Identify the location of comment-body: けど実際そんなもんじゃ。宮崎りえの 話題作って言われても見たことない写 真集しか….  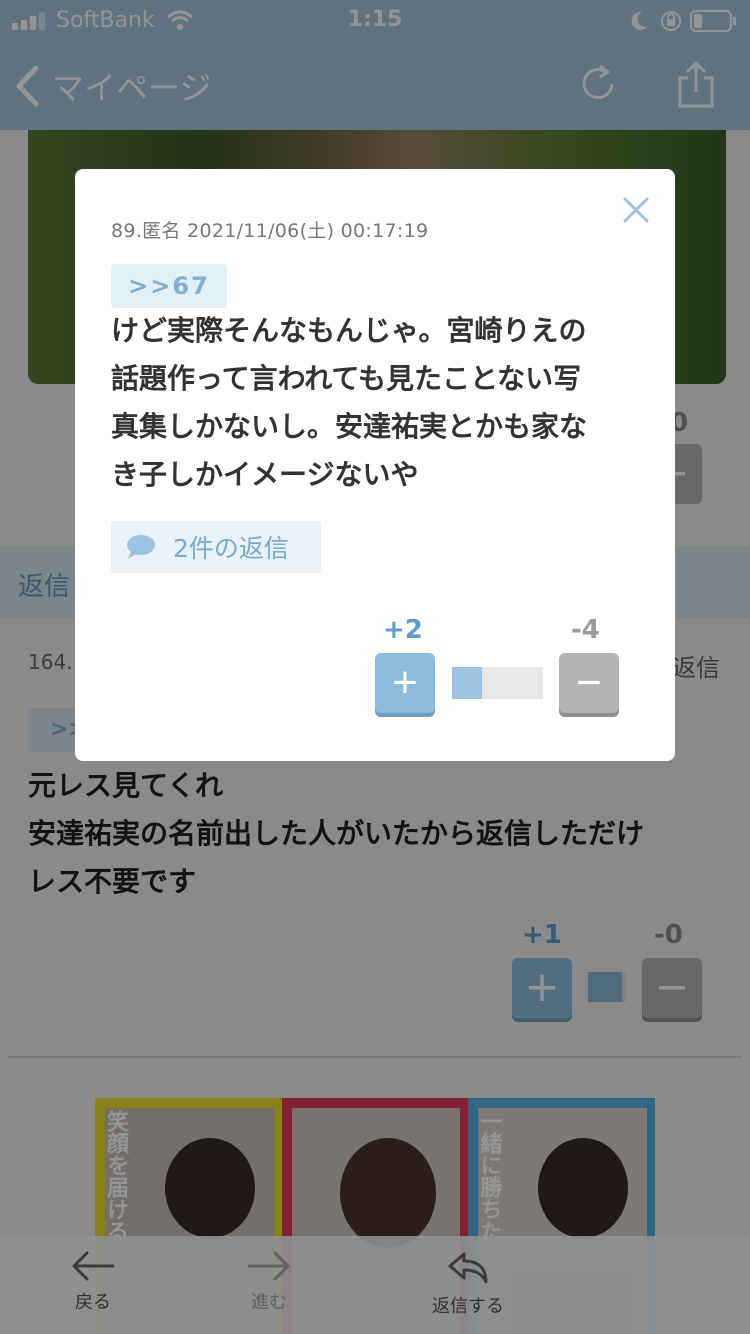
(379, 403).